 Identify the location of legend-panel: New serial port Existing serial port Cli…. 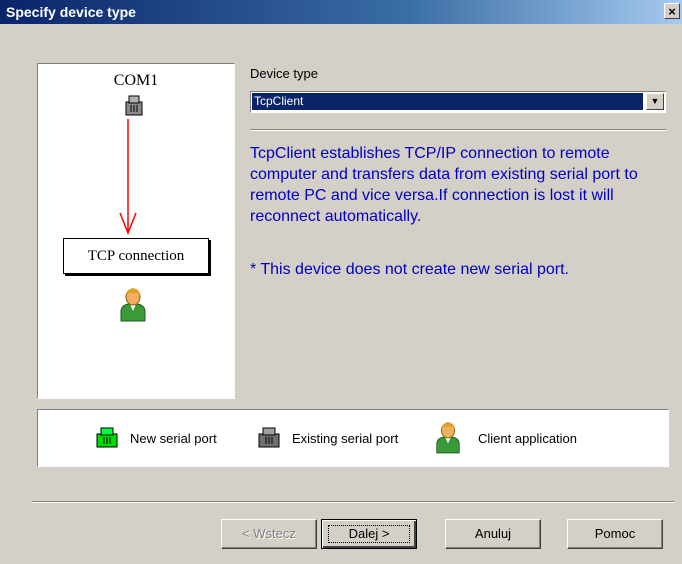
(353, 438).